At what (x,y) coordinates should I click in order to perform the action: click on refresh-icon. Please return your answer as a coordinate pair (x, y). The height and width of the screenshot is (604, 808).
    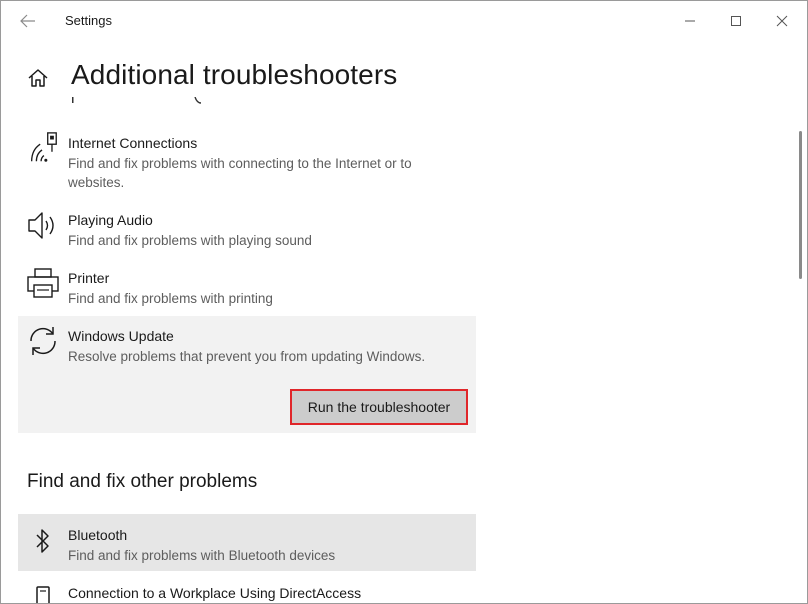
    Looking at the image, I should click on (43, 341).